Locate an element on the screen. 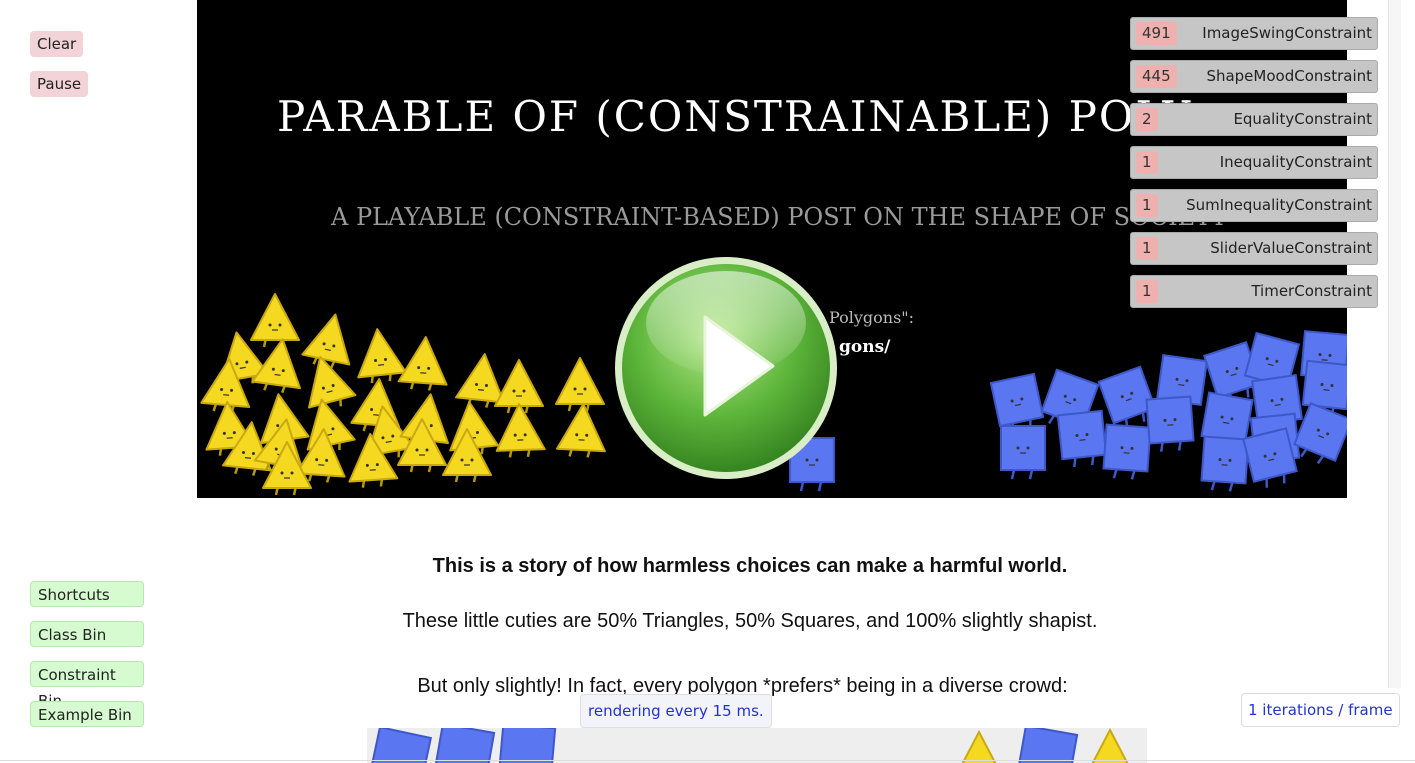  shortcuts-button: Shortcuts is located at coordinates (87, 594).